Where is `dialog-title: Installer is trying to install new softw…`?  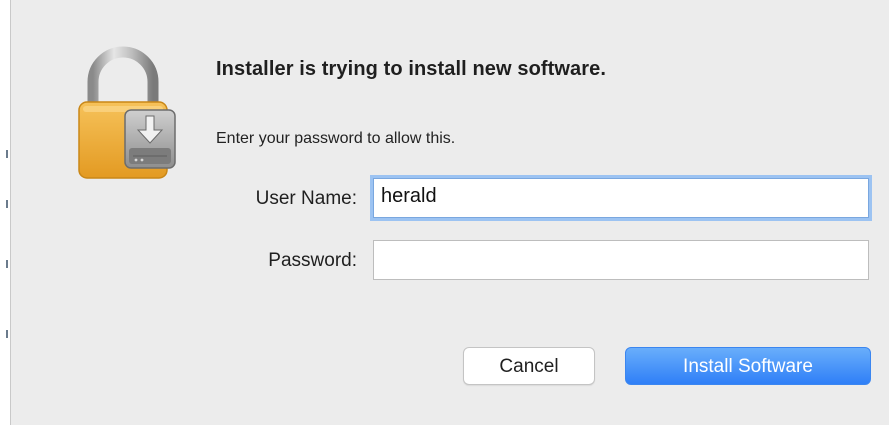 dialog-title: Installer is trying to install new softw… is located at coordinates (411, 69).